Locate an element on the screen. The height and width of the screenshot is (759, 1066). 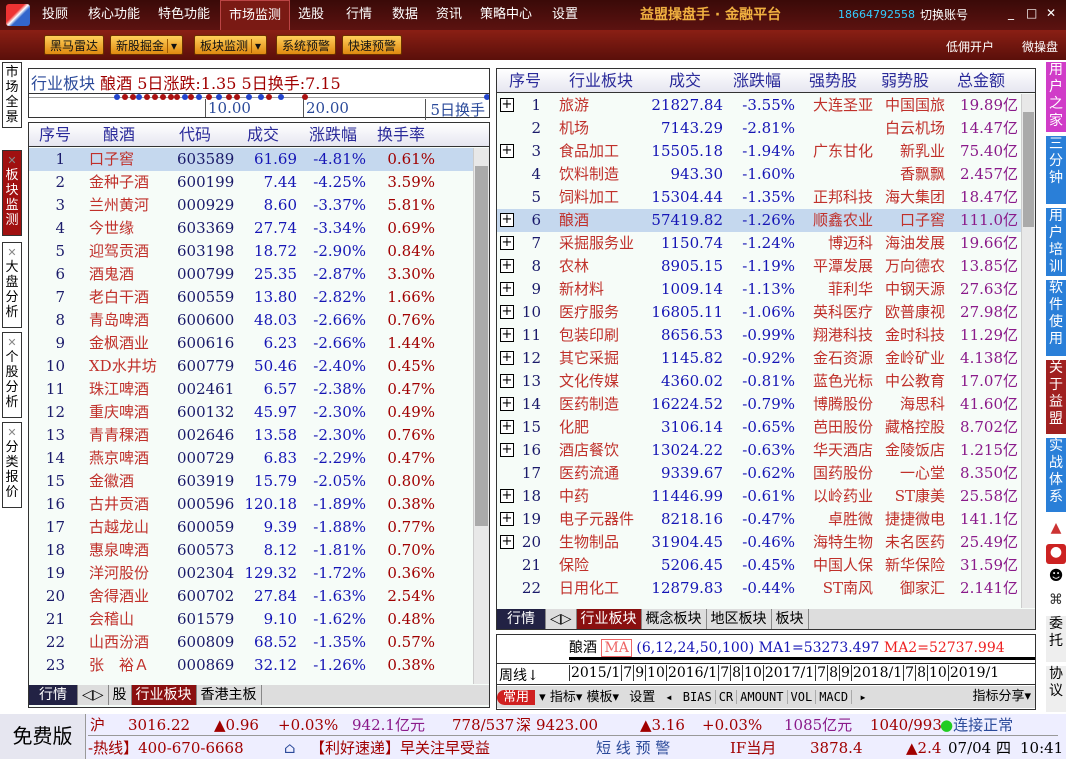
new-stock-button: 新股掘金 ▾ is located at coordinates (147, 45).